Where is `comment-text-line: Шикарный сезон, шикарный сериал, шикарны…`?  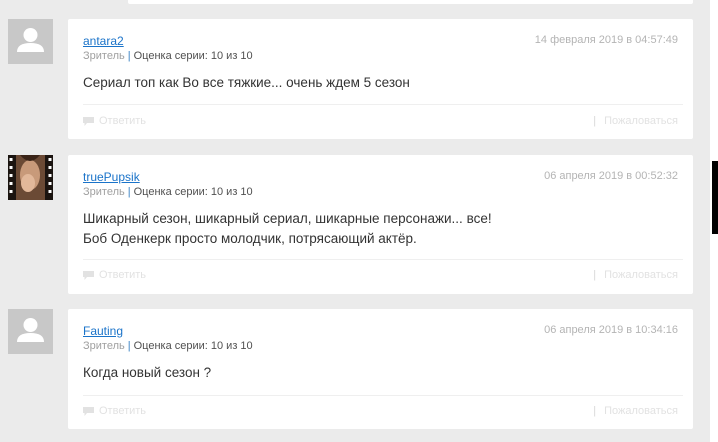 comment-text-line: Шикарный сезон, шикарный сериал, шикарны… is located at coordinates (287, 218).